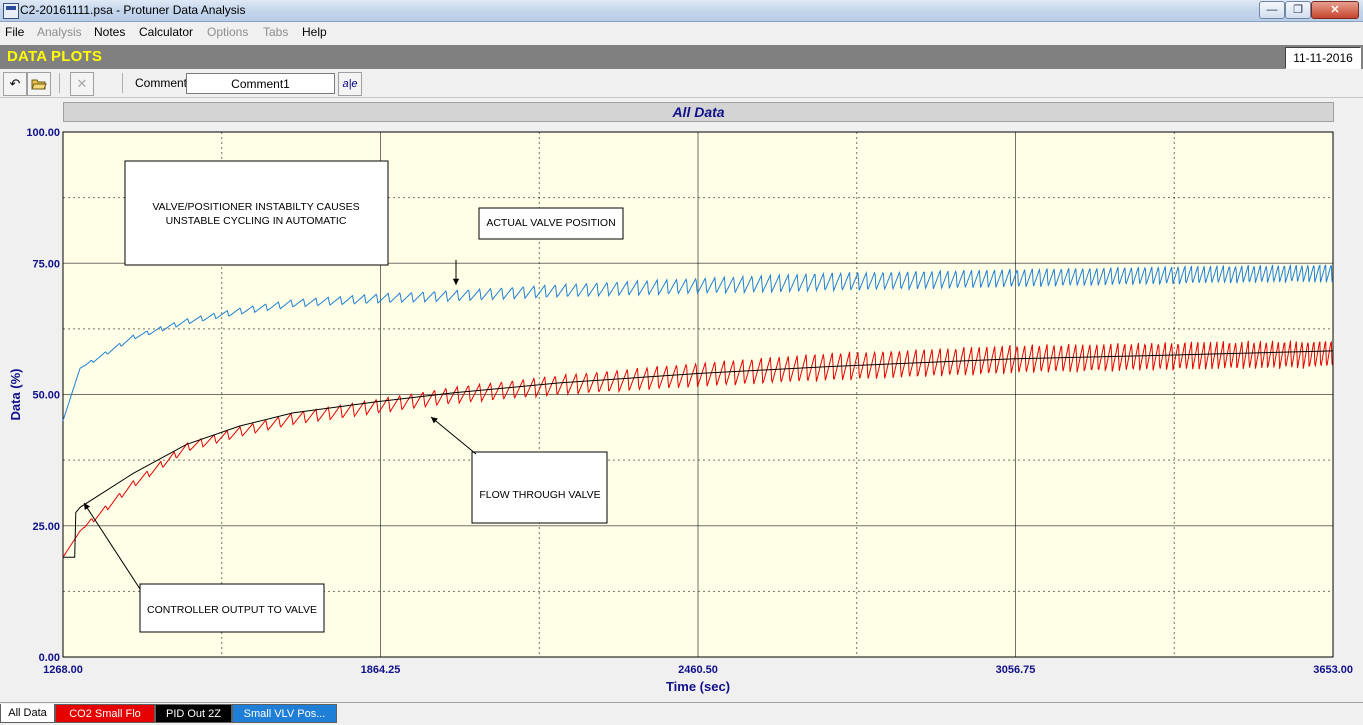 Image resolution: width=1363 pixels, height=725 pixels. What do you see at coordinates (63, 670) in the screenshot?
I see `x-tick-label: 1268.00` at bounding box center [63, 670].